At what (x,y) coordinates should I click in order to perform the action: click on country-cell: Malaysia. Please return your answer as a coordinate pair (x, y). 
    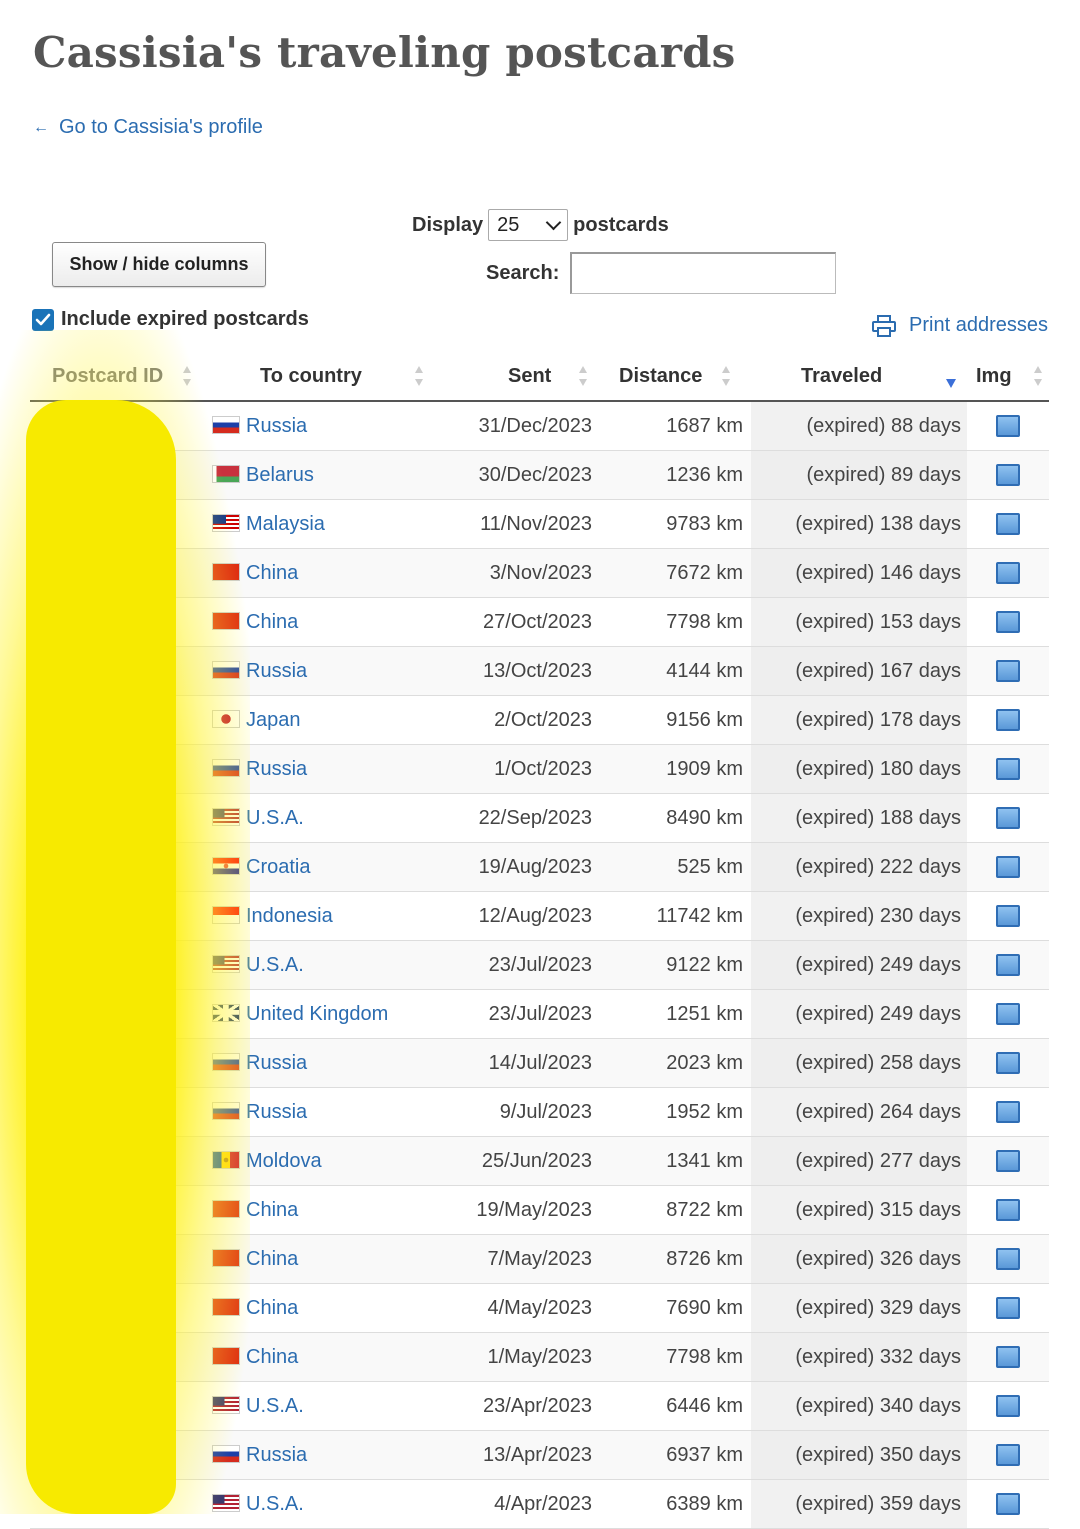
    Looking at the image, I should click on (322, 524).